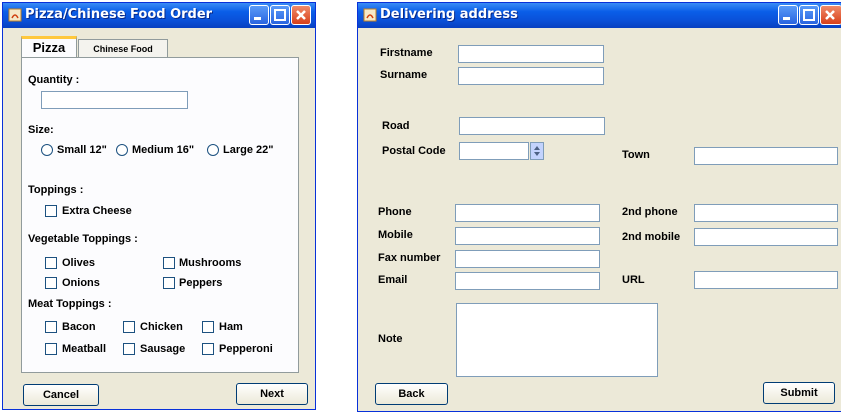 The image size is (841, 412). What do you see at coordinates (163, 150) in the screenshot?
I see `size-medium-label: Medium 16"` at bounding box center [163, 150].